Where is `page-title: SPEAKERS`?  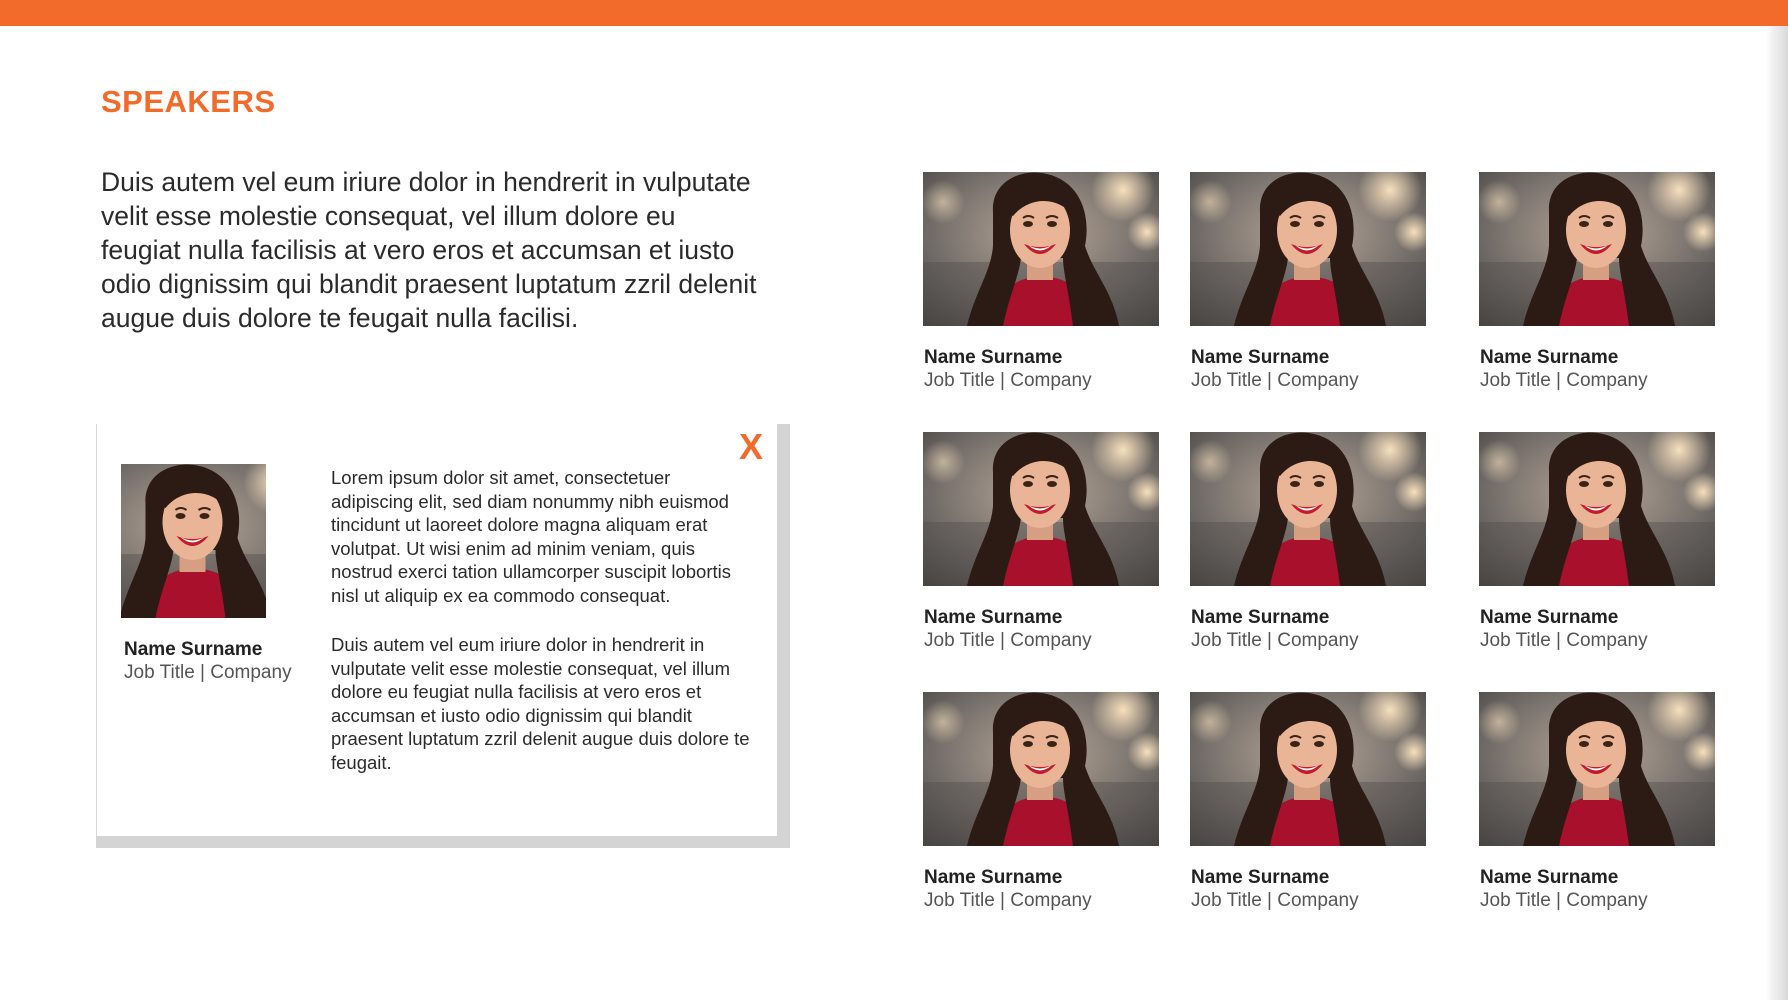
page-title: SPEAKERS is located at coordinates (188, 101).